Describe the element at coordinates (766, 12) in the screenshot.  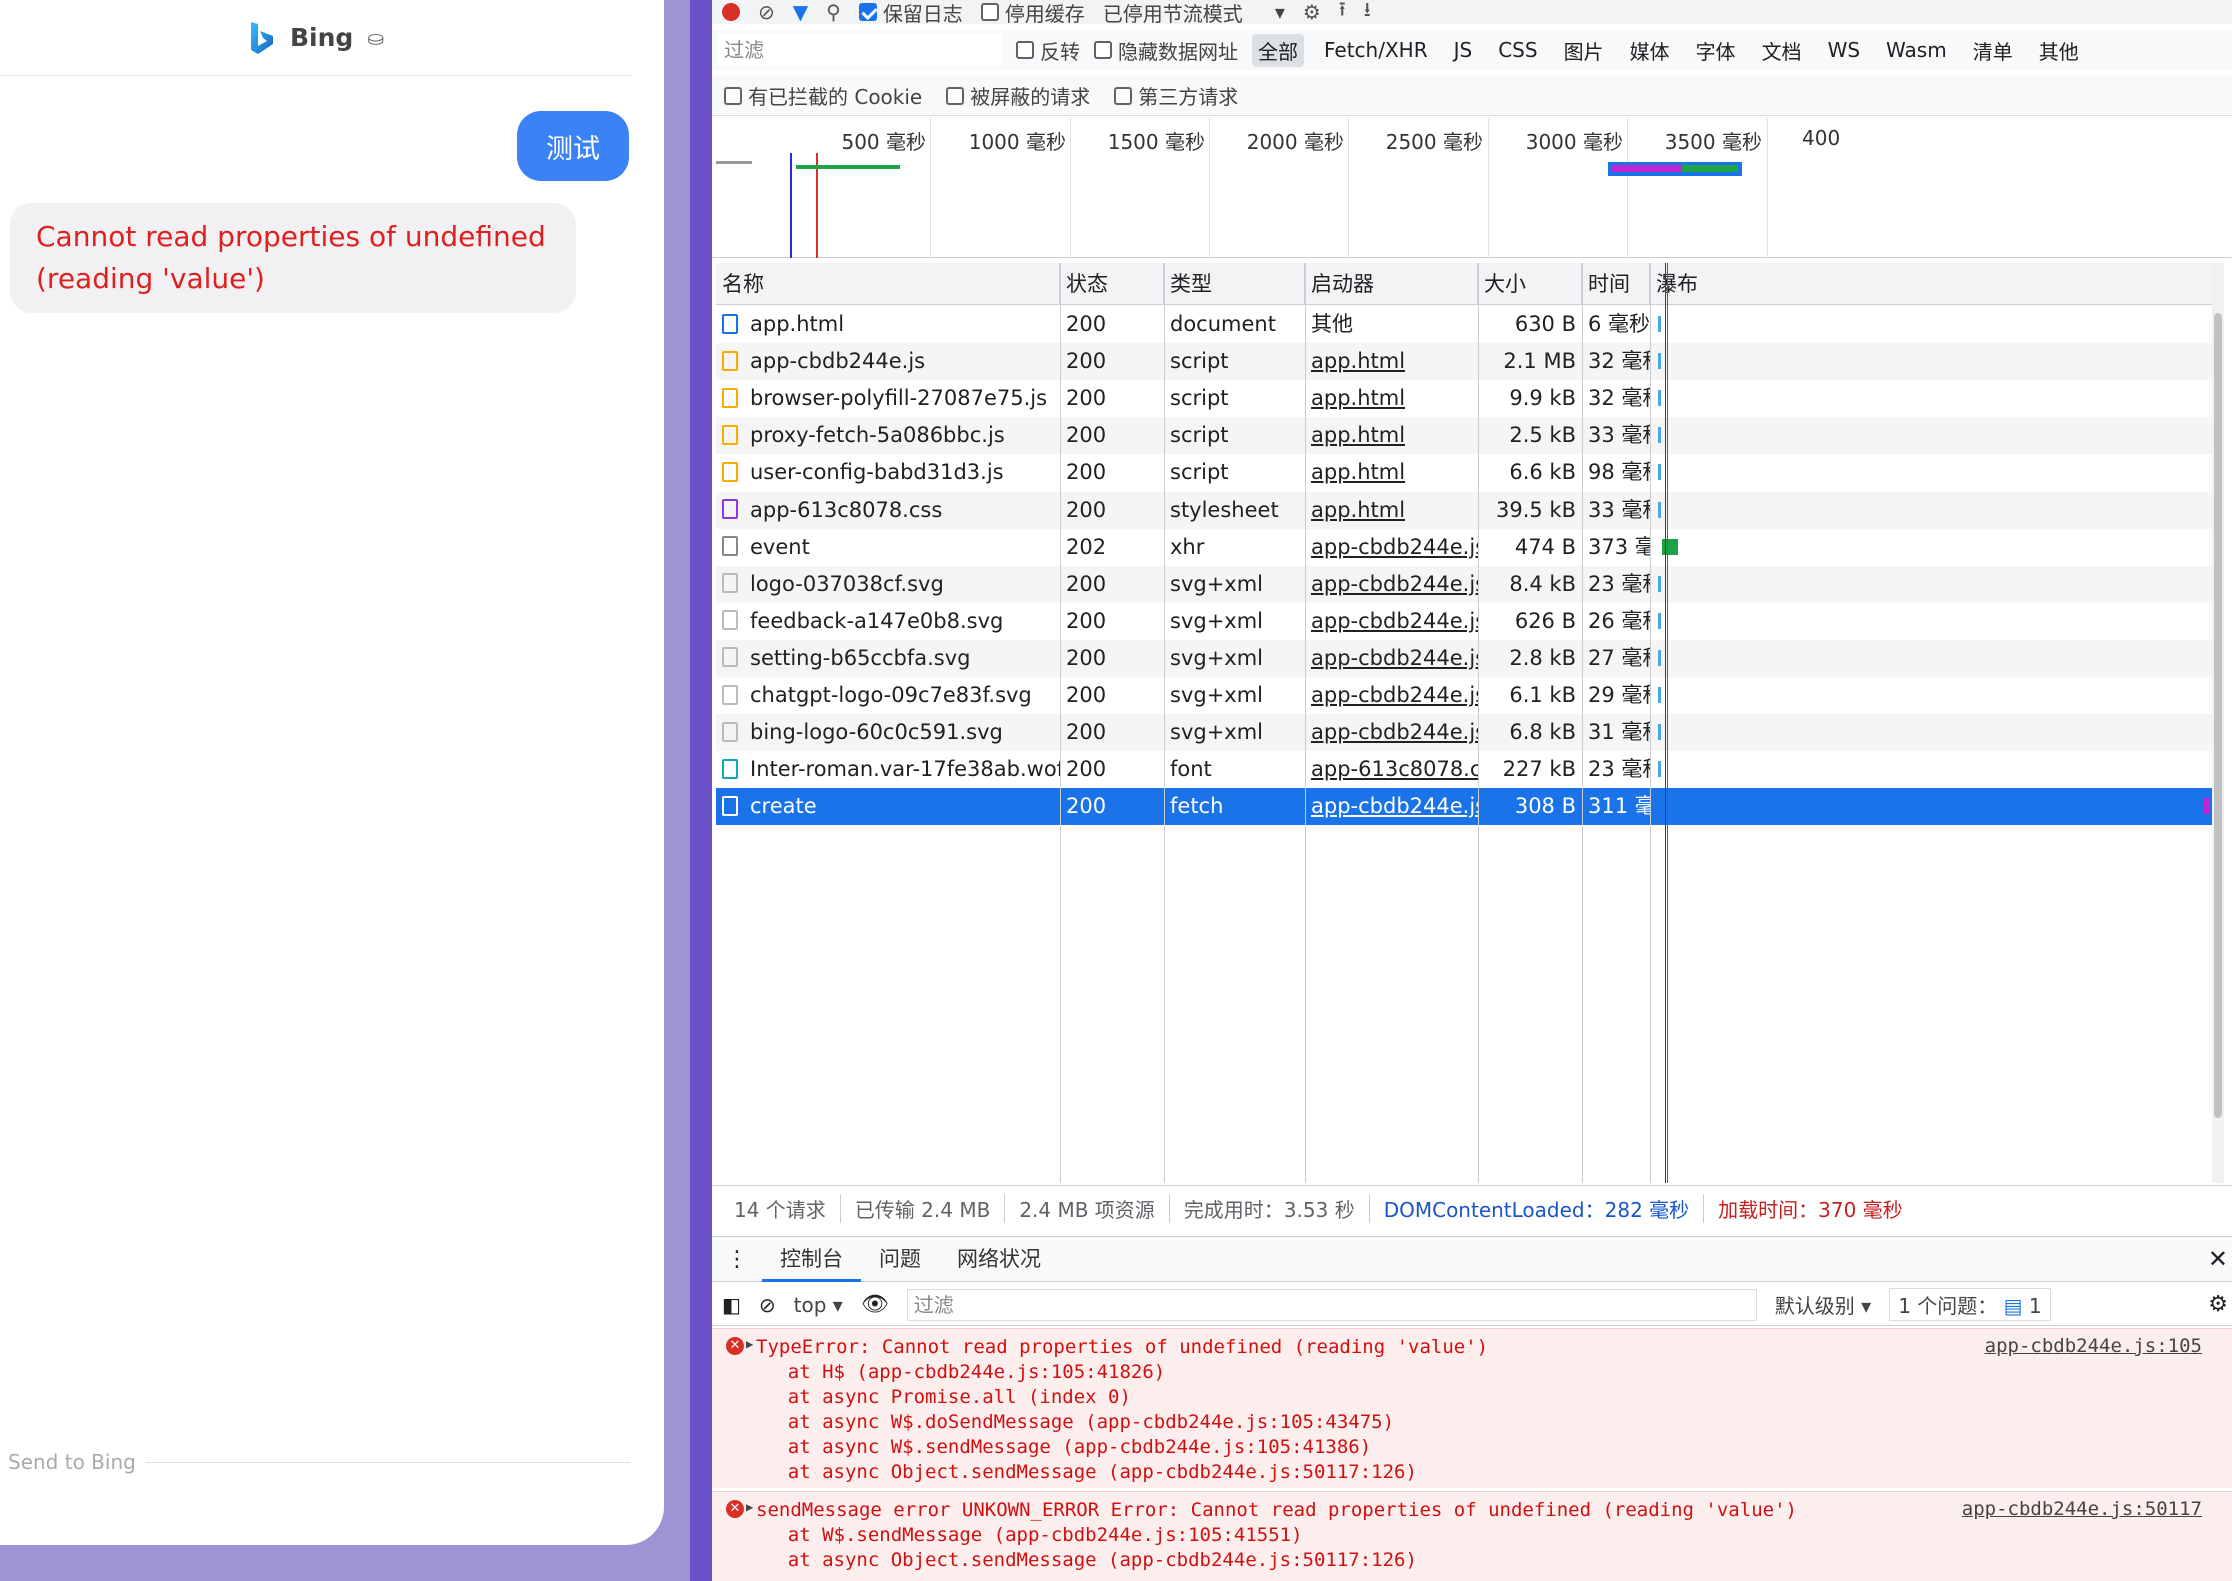
I see `clear-icon: ⊘` at that location.